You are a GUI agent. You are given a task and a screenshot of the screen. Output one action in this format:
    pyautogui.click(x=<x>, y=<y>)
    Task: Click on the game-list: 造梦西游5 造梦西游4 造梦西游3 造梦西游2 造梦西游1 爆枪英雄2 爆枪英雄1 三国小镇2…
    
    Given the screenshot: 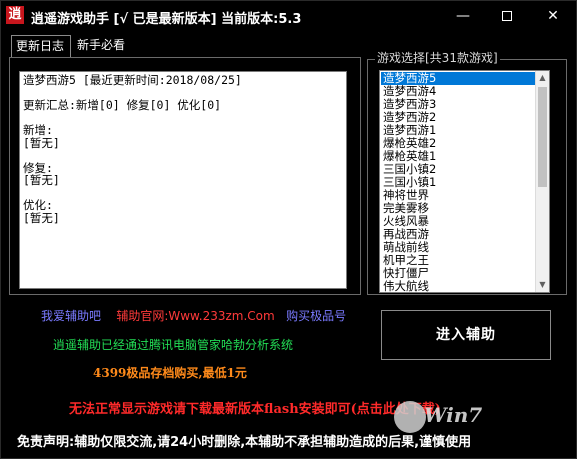 What is the action you would take?
    pyautogui.click(x=464, y=181)
    